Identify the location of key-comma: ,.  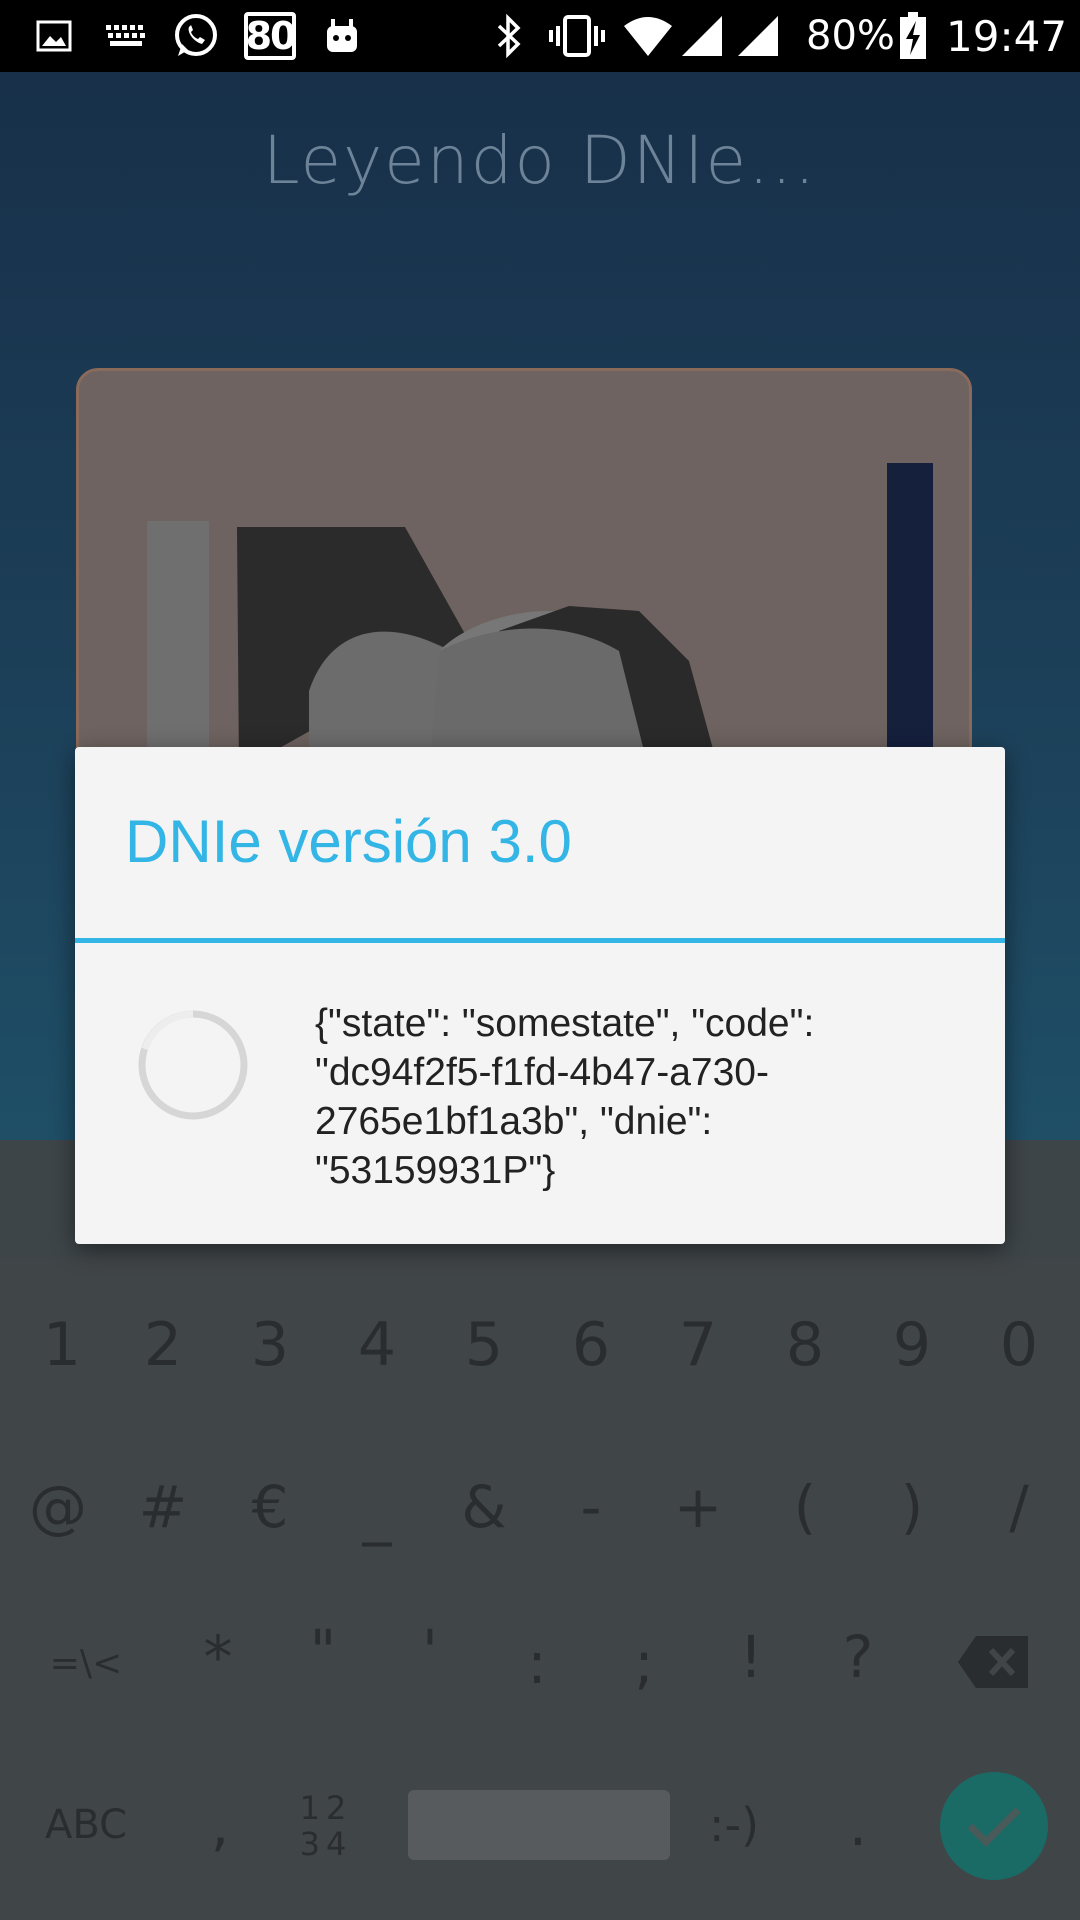
(220, 1825).